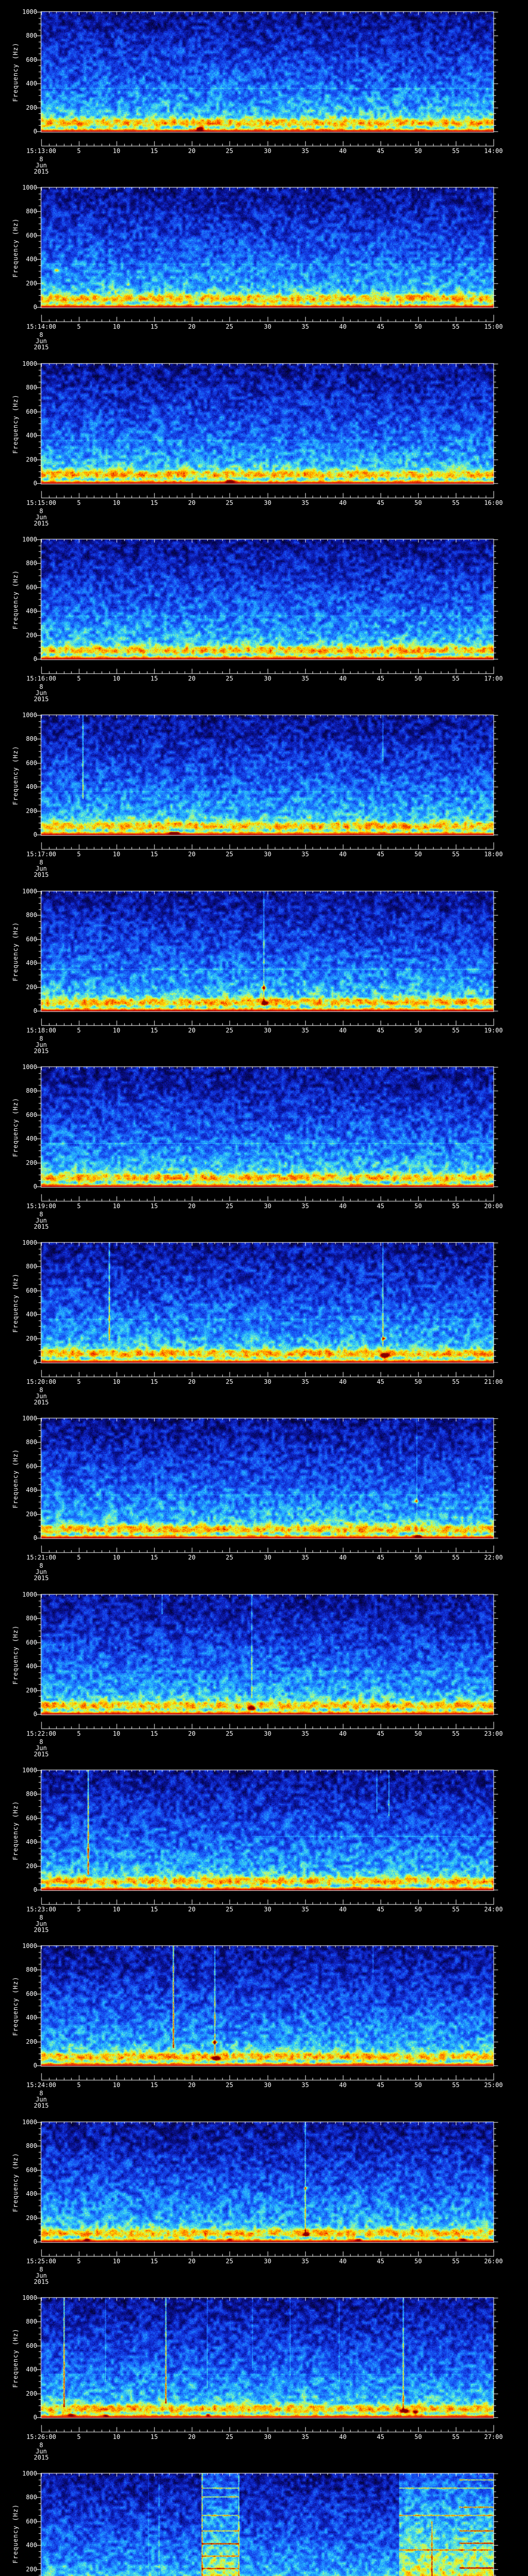  Describe the element at coordinates (493, 1030) in the screenshot. I see `time-end-label: 19:00` at that location.